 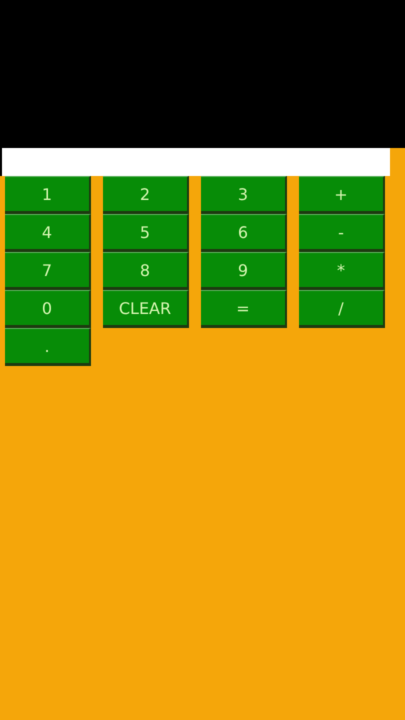 I want to click on keypad-button: 7, so click(x=48, y=271).